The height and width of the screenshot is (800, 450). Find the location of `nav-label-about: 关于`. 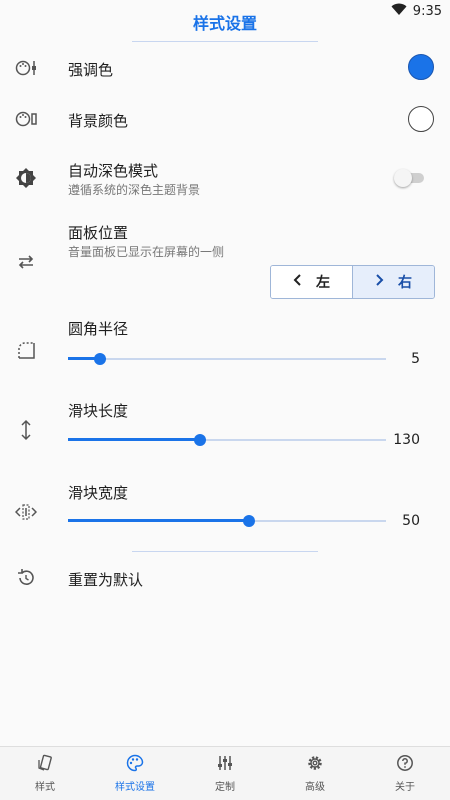

nav-label-about: 关于 is located at coordinates (405, 787).